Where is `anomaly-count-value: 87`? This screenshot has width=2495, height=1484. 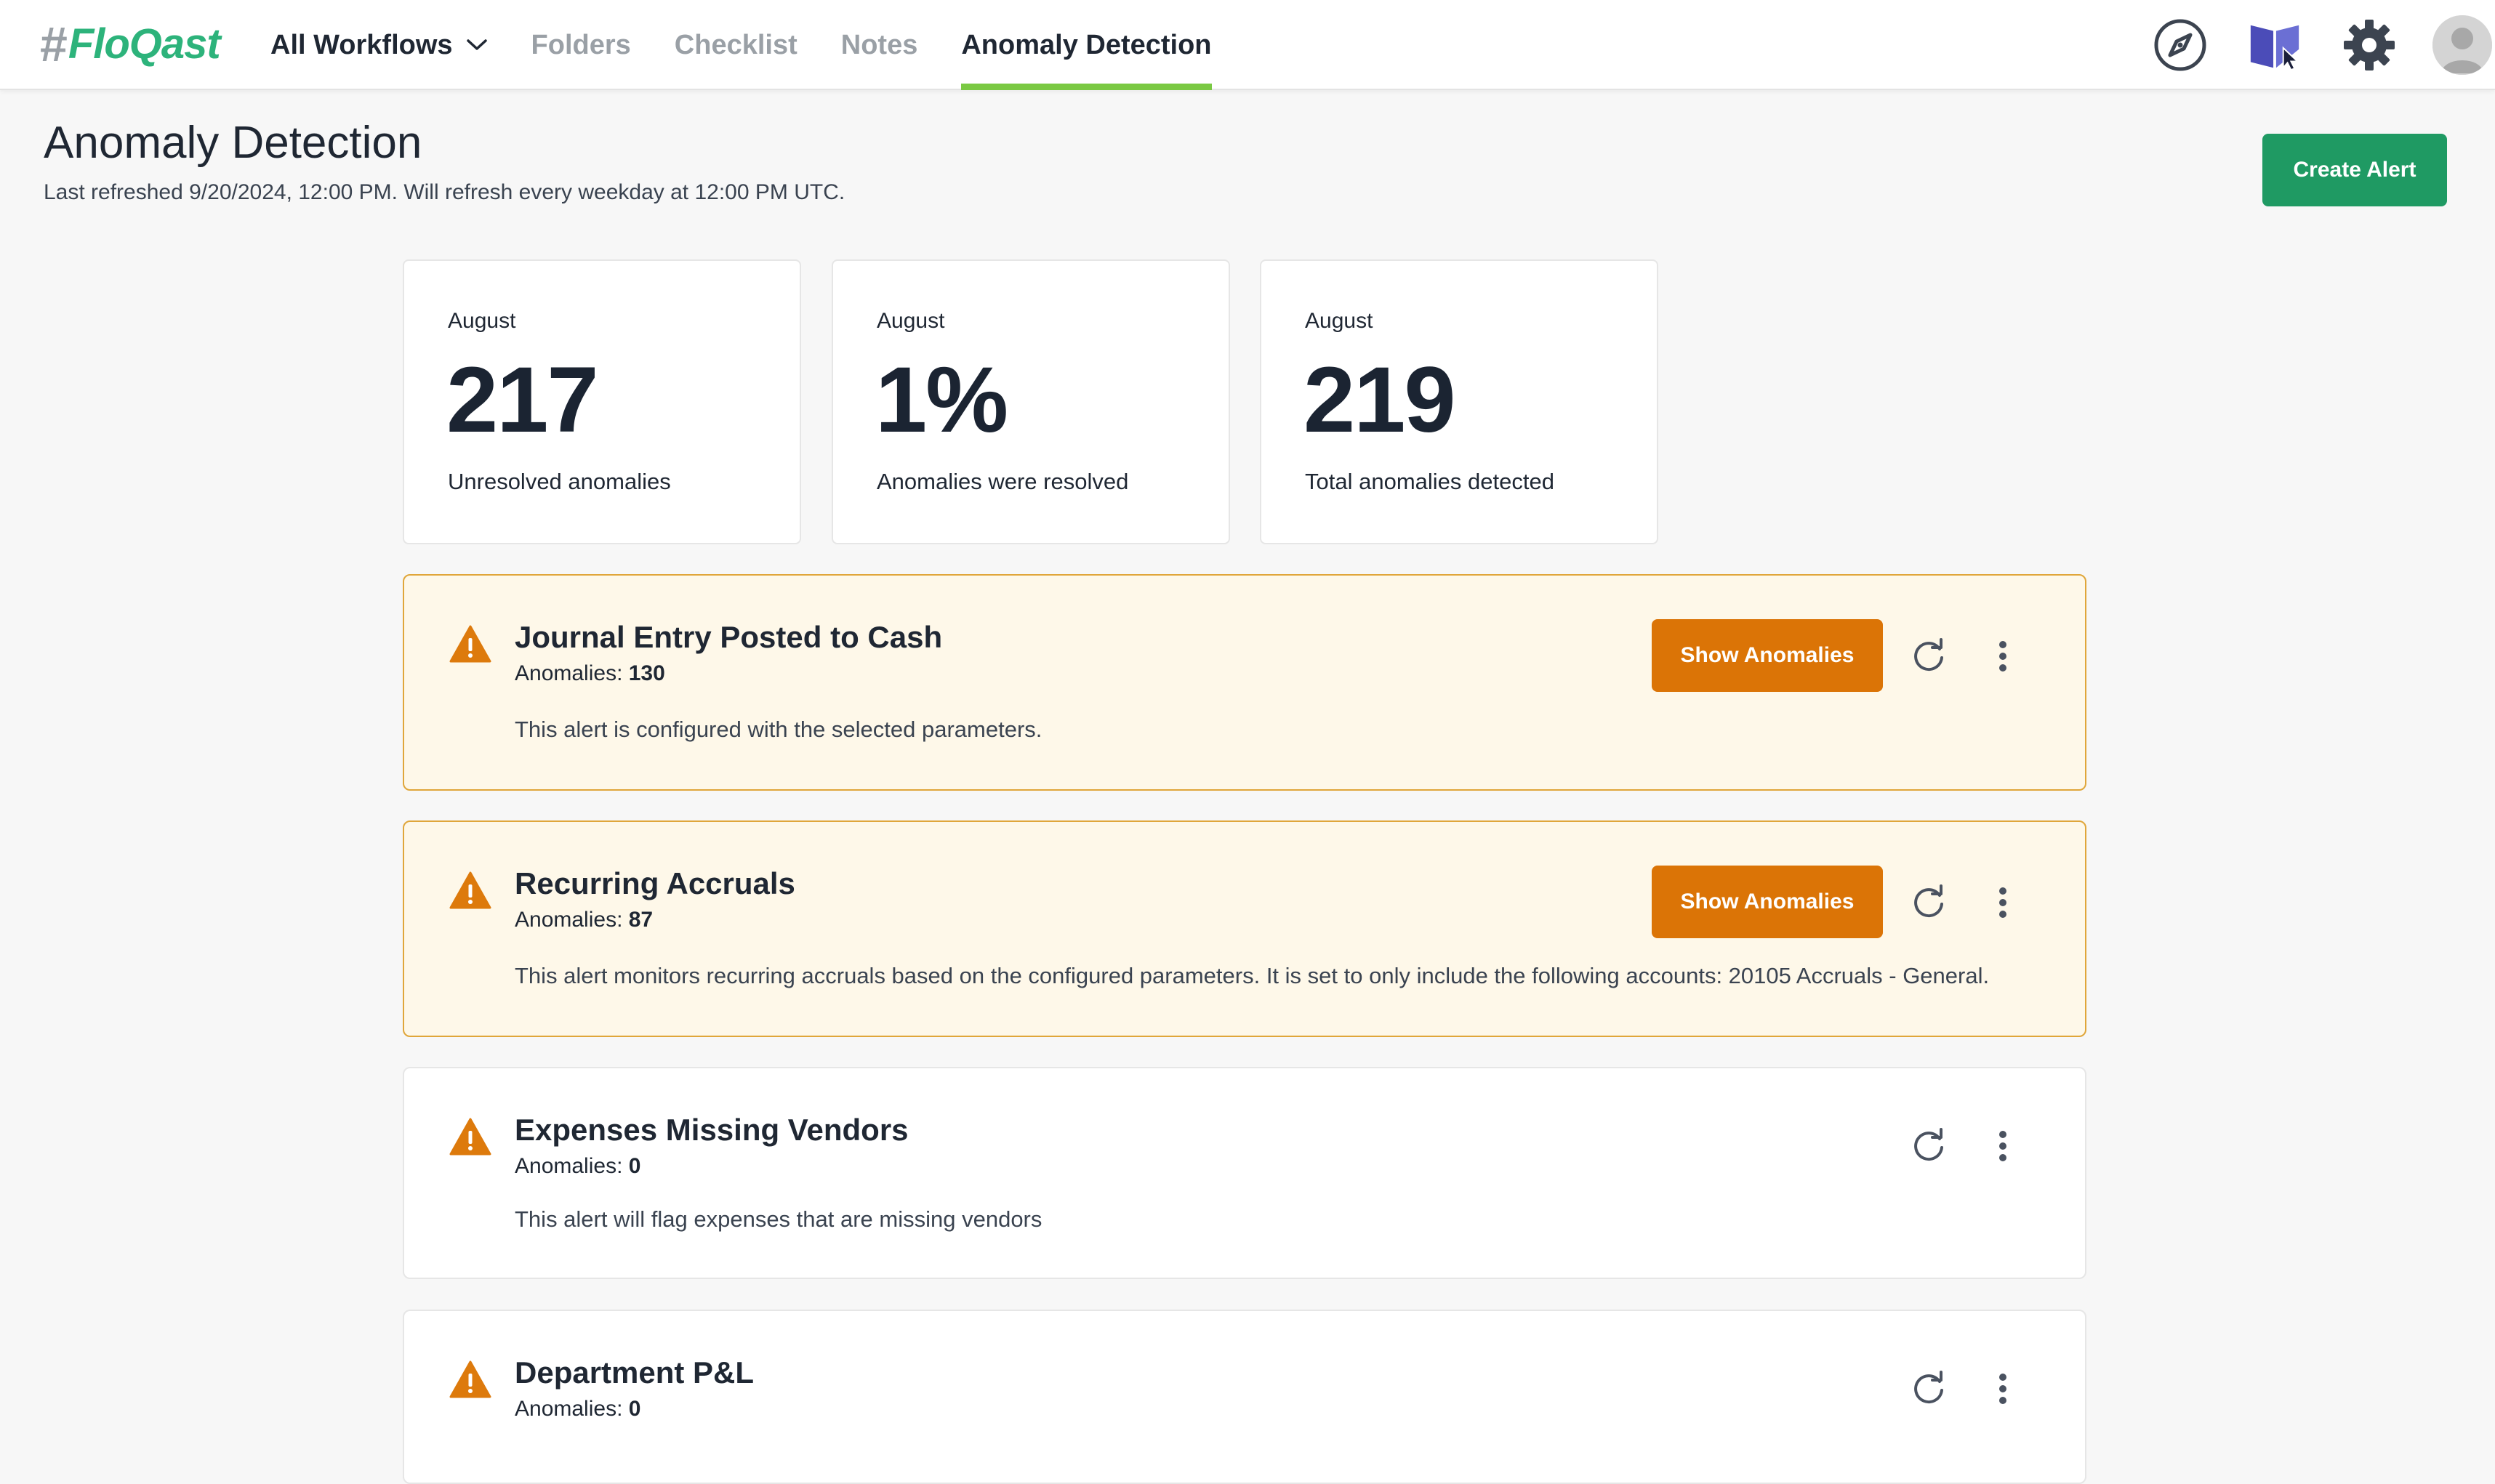 anomaly-count-value: 87 is located at coordinates (641, 920).